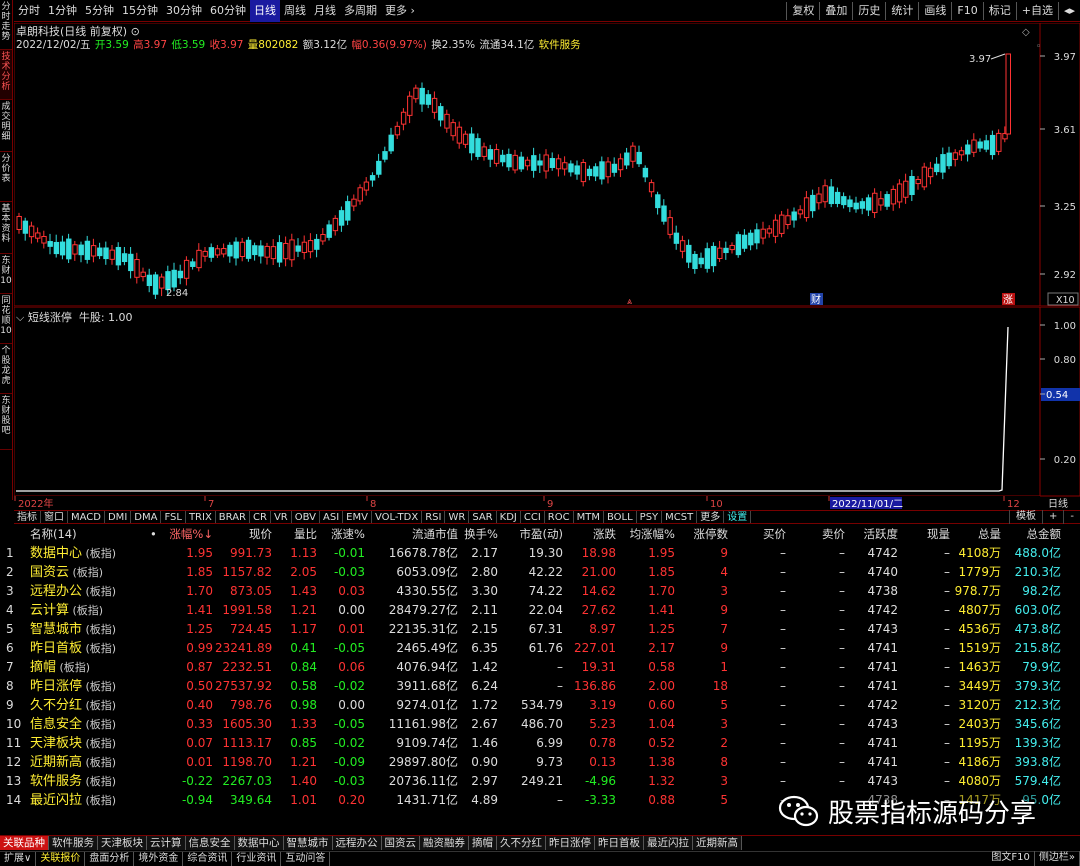 The width and height of the screenshot is (1080, 866). What do you see at coordinates (816, 299) in the screenshot?
I see `finance-marker: 财` at bounding box center [816, 299].